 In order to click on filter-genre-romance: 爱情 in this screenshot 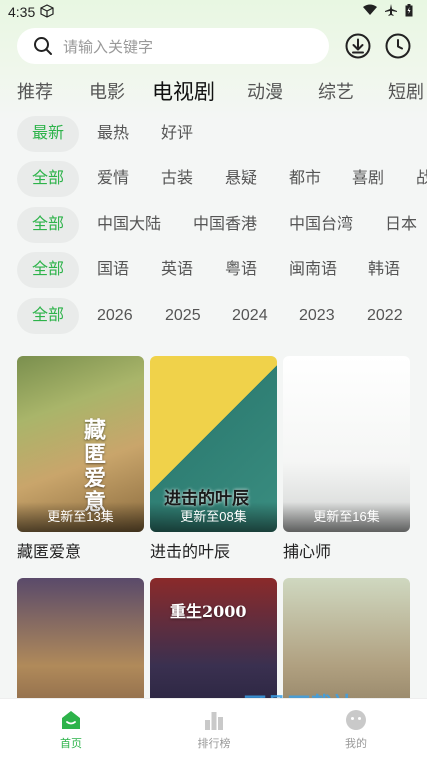, I will do `click(113, 179)`.